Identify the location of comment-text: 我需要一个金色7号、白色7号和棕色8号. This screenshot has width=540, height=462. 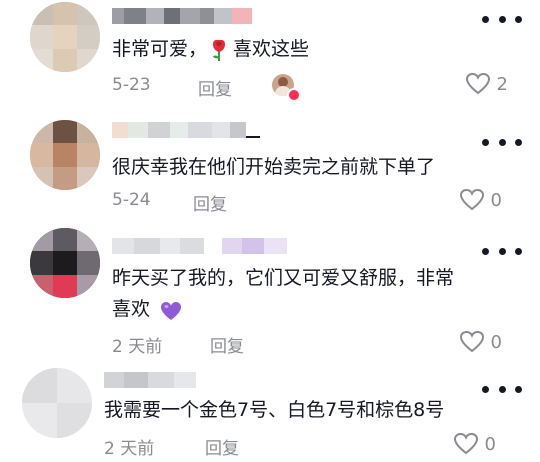
(274, 410).